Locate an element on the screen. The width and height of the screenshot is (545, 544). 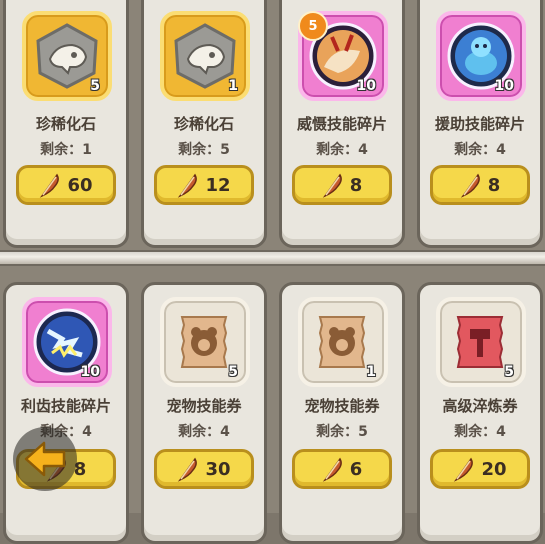
price-value: 6 is located at coordinates (356, 469).